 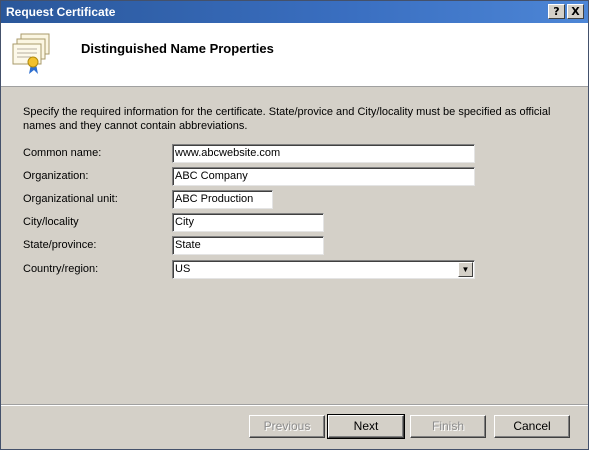 I want to click on organizational-unit-input: ABC Production, so click(x=222, y=199).